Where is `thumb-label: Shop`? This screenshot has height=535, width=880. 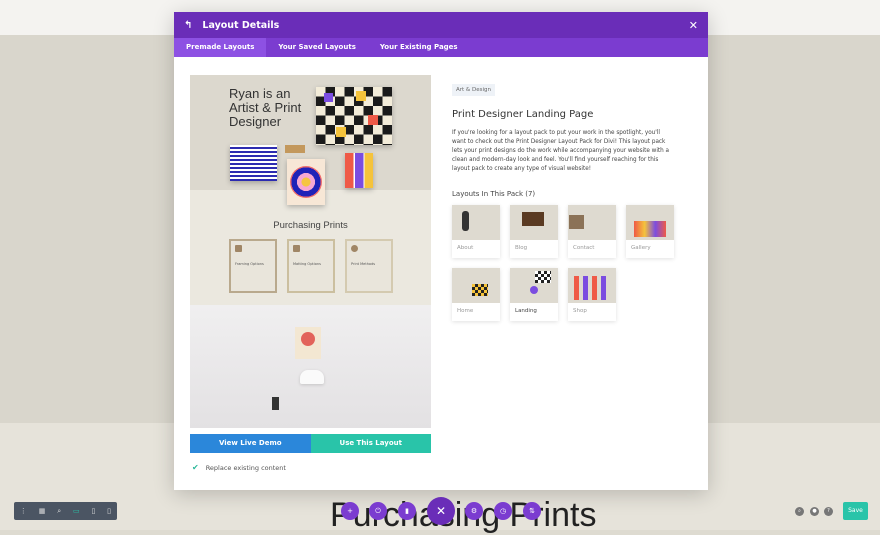
thumb-label: Shop is located at coordinates (580, 311).